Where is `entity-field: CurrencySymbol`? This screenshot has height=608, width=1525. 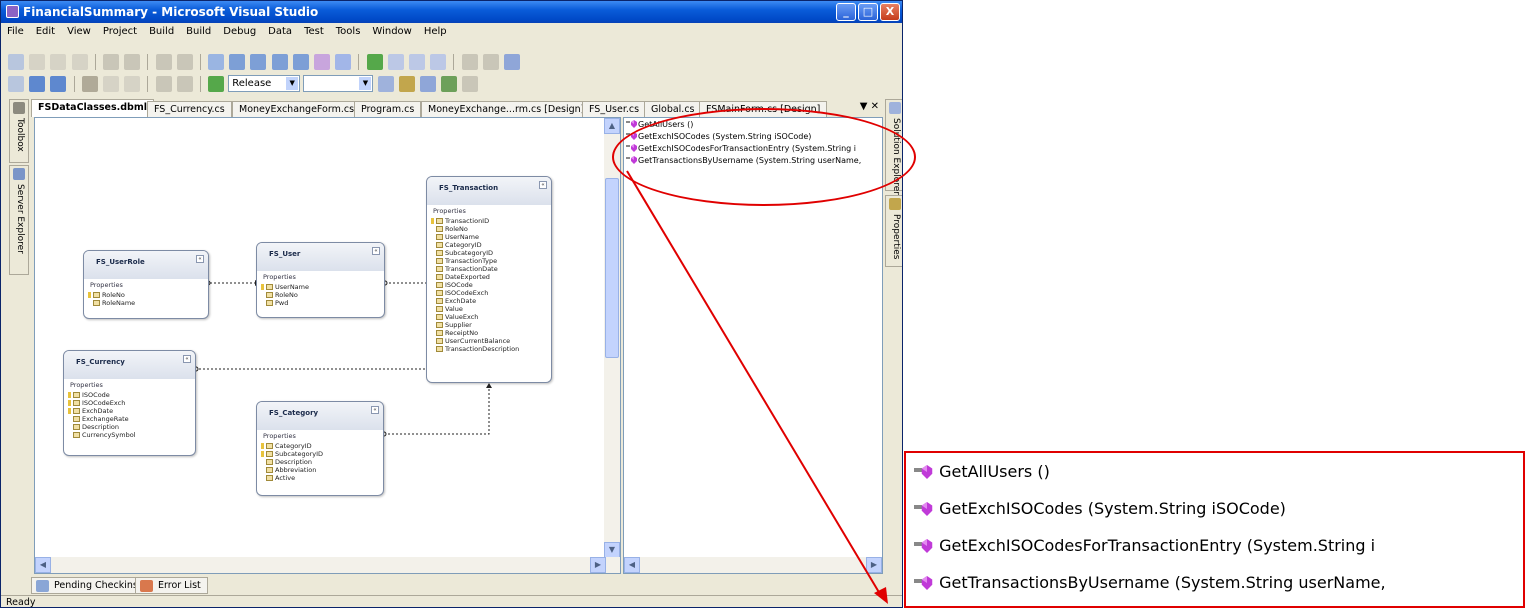 entity-field: CurrencySymbol is located at coordinates (129, 435).